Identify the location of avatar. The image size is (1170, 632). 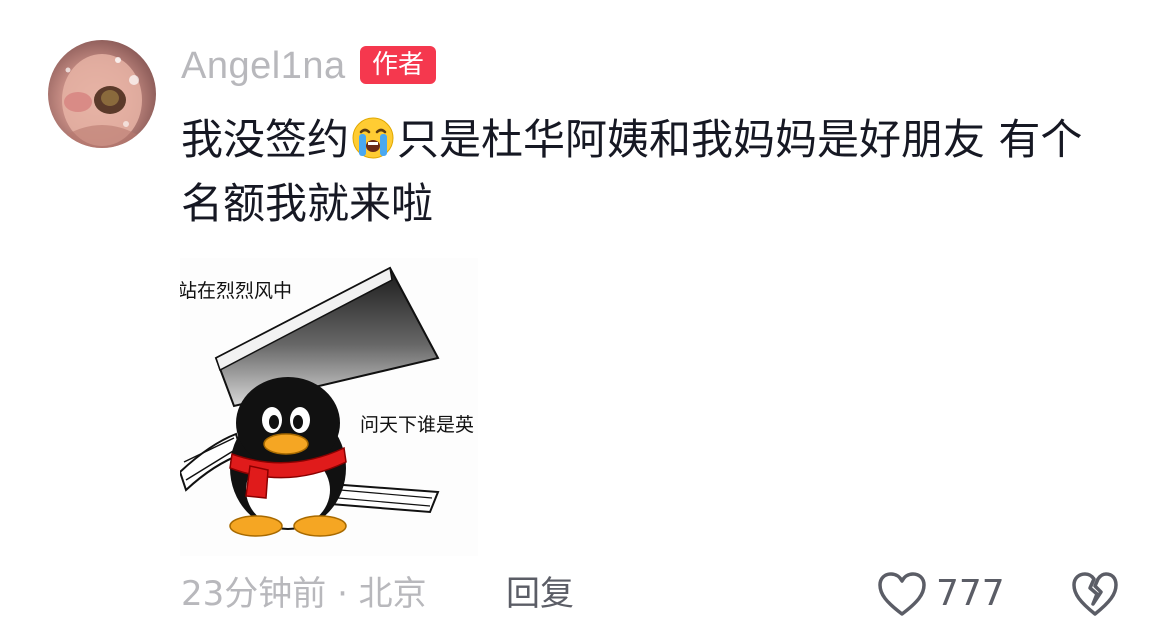
(102, 94).